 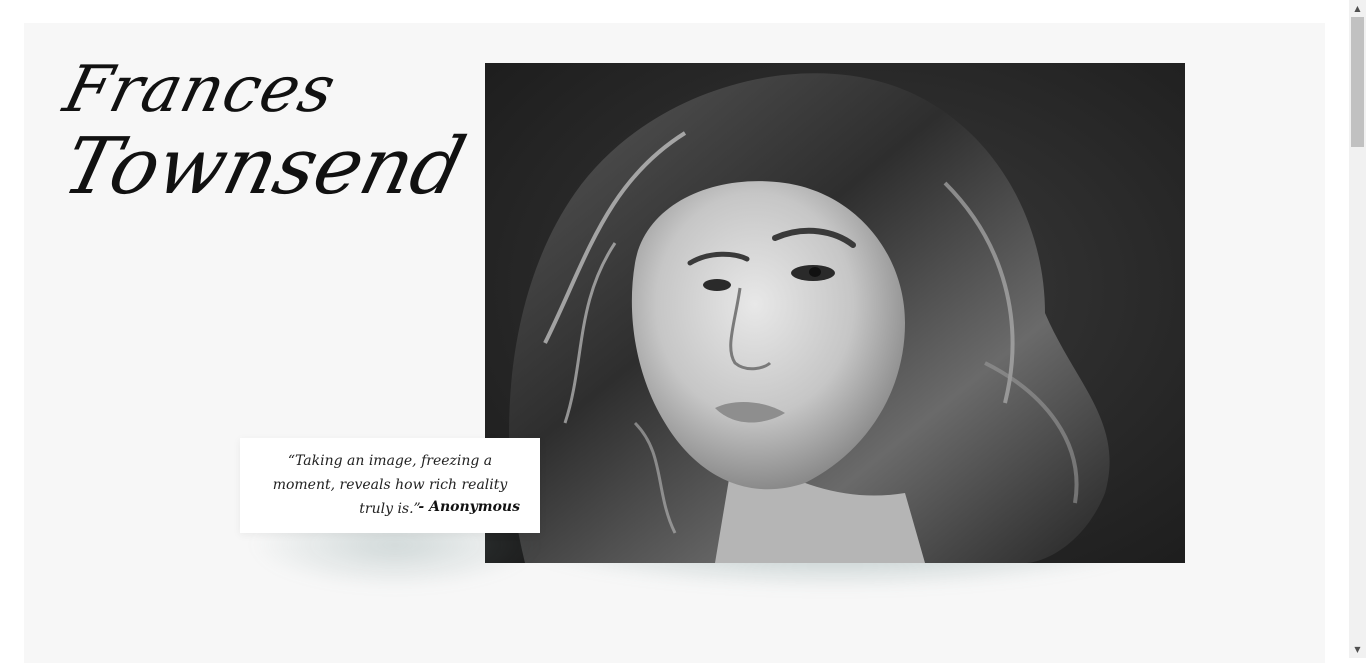 What do you see at coordinates (1357, 329) in the screenshot?
I see `vertical-scrollbar: ▲ ▼` at bounding box center [1357, 329].